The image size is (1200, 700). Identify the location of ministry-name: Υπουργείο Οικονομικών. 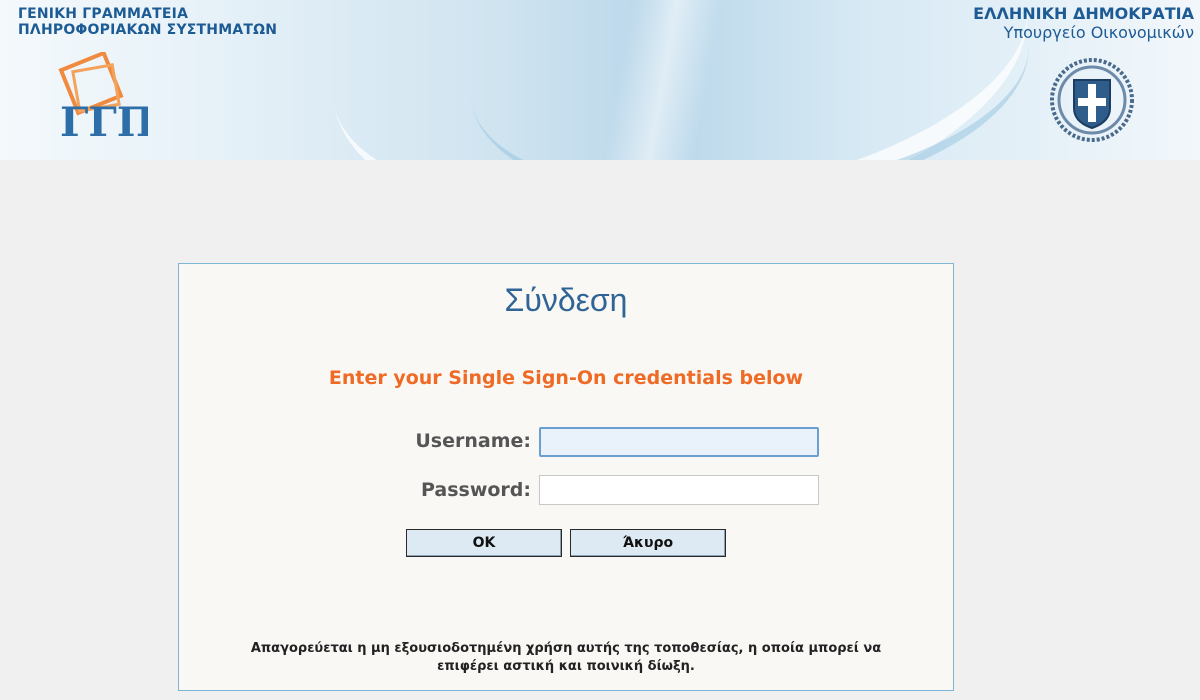
(1098, 32).